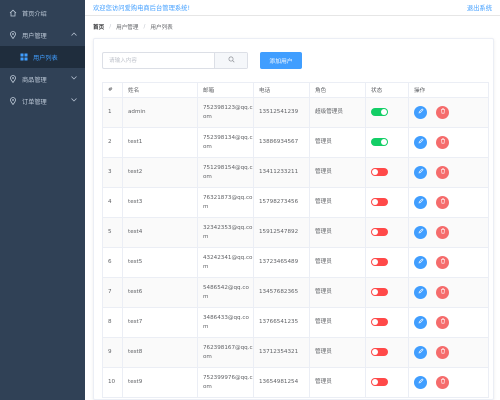 The image size is (500, 400). I want to click on breadcrumb-current: 用户列表, so click(161, 28).